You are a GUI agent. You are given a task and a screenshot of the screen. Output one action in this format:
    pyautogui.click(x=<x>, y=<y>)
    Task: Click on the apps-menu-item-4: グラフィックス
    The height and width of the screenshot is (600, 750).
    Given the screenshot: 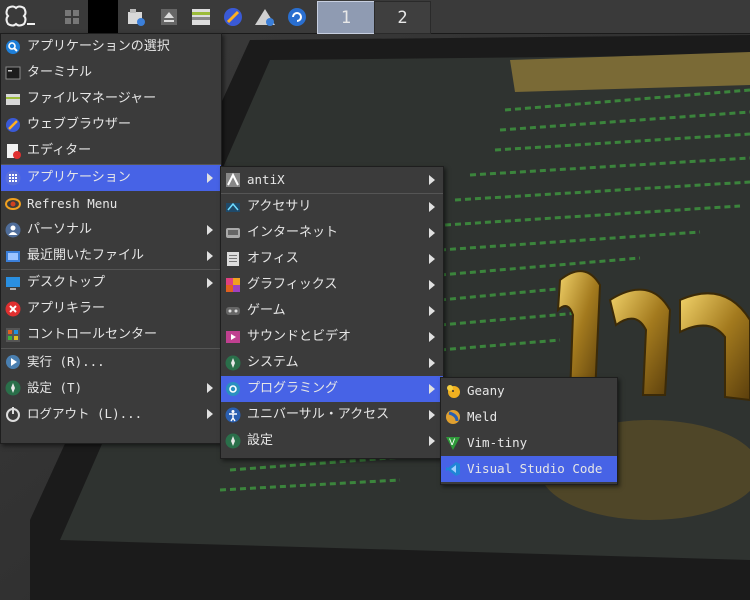 What is the action you would take?
    pyautogui.click(x=332, y=285)
    